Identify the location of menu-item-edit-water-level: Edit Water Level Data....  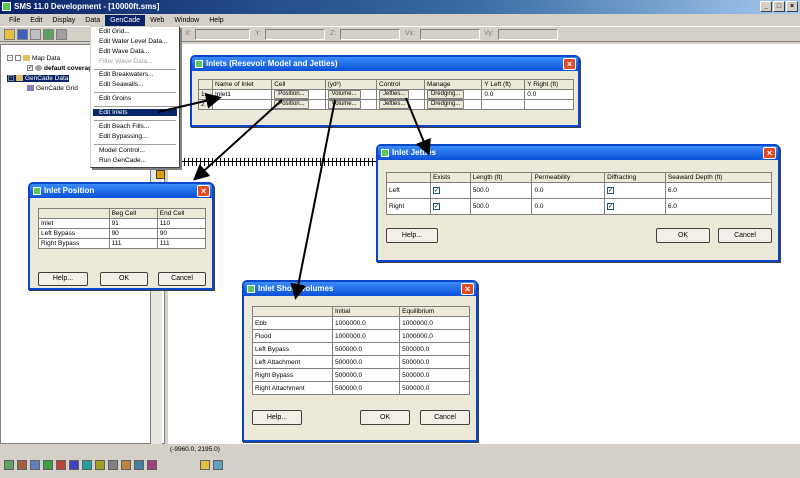
(133, 41).